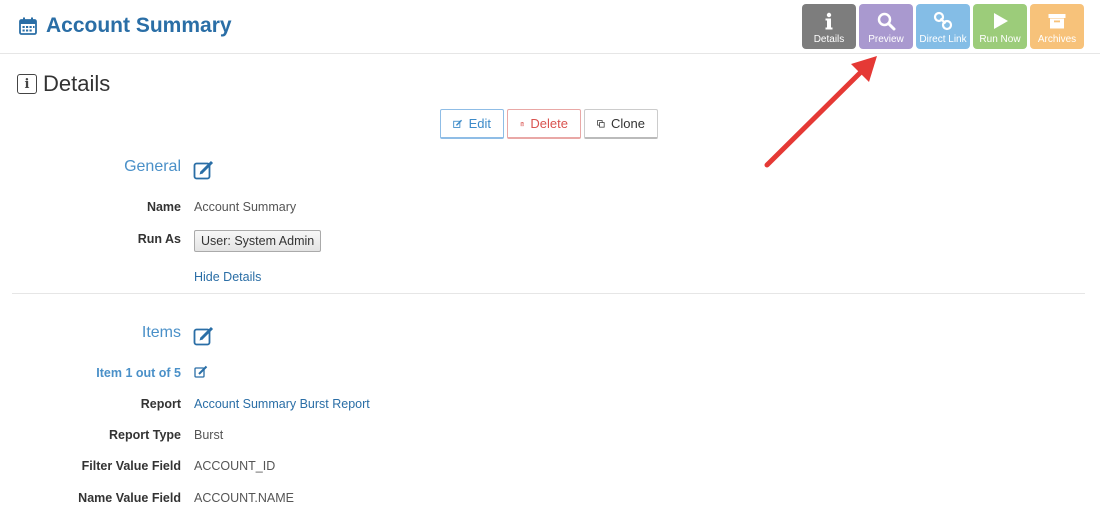 This screenshot has width=1100, height=512. What do you see at coordinates (244, 498) in the screenshot?
I see `name-value-field-value: ACCOUNT.NAME` at bounding box center [244, 498].